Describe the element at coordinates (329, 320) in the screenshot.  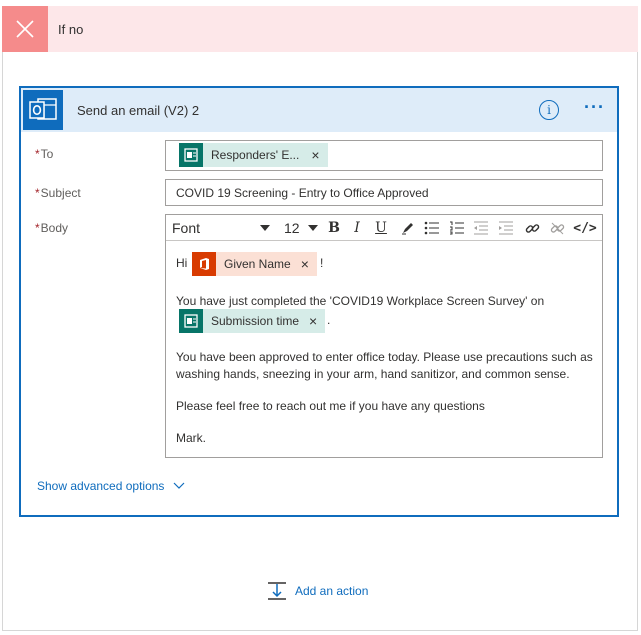
I see `line-1-end: .` at that location.